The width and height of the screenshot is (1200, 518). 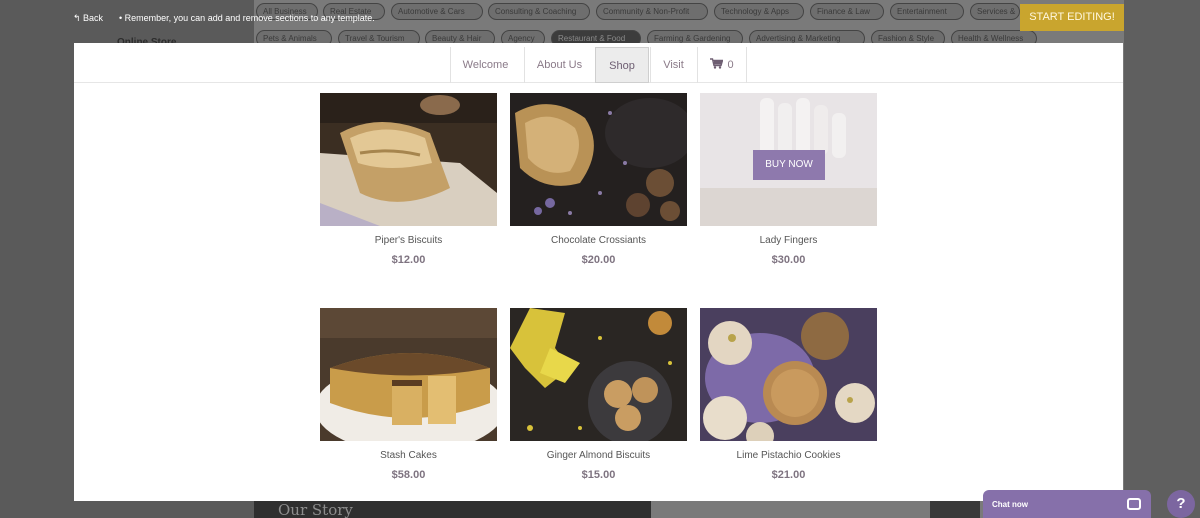 What do you see at coordinates (1067, 504) in the screenshot?
I see `chat-widget: Chat now` at bounding box center [1067, 504].